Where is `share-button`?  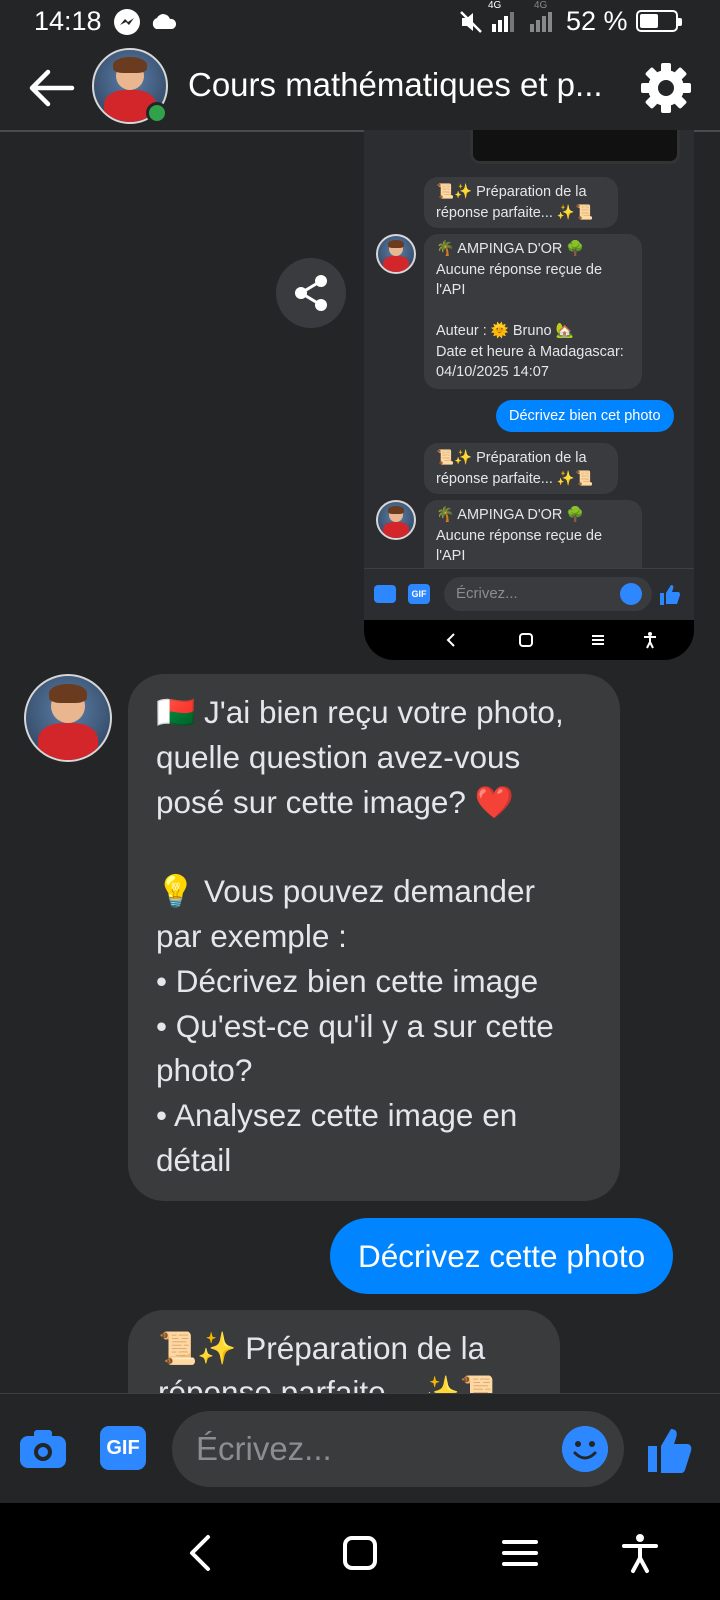 share-button is located at coordinates (311, 293).